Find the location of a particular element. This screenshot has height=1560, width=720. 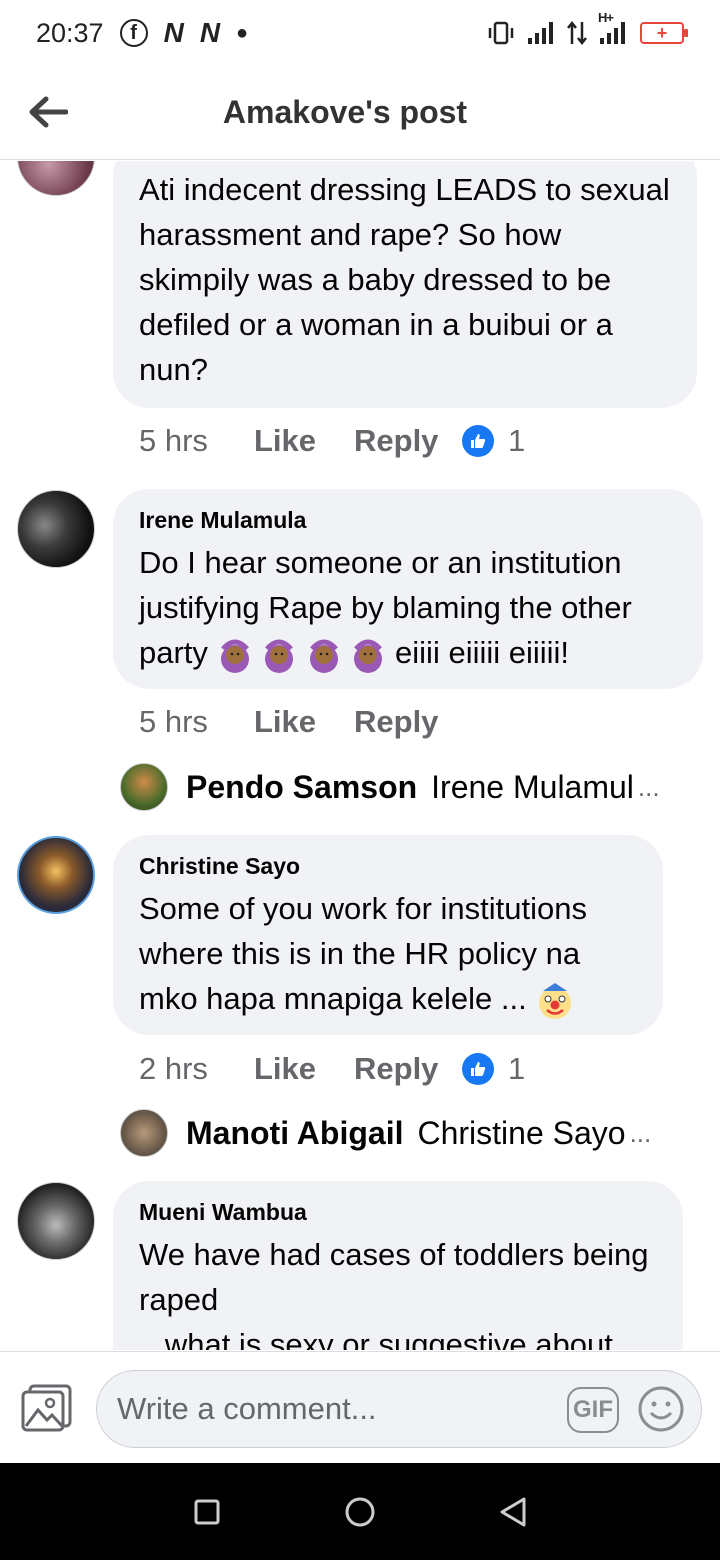

comment-actions: 5 hrs Like Reply is located at coordinates (300, 722).